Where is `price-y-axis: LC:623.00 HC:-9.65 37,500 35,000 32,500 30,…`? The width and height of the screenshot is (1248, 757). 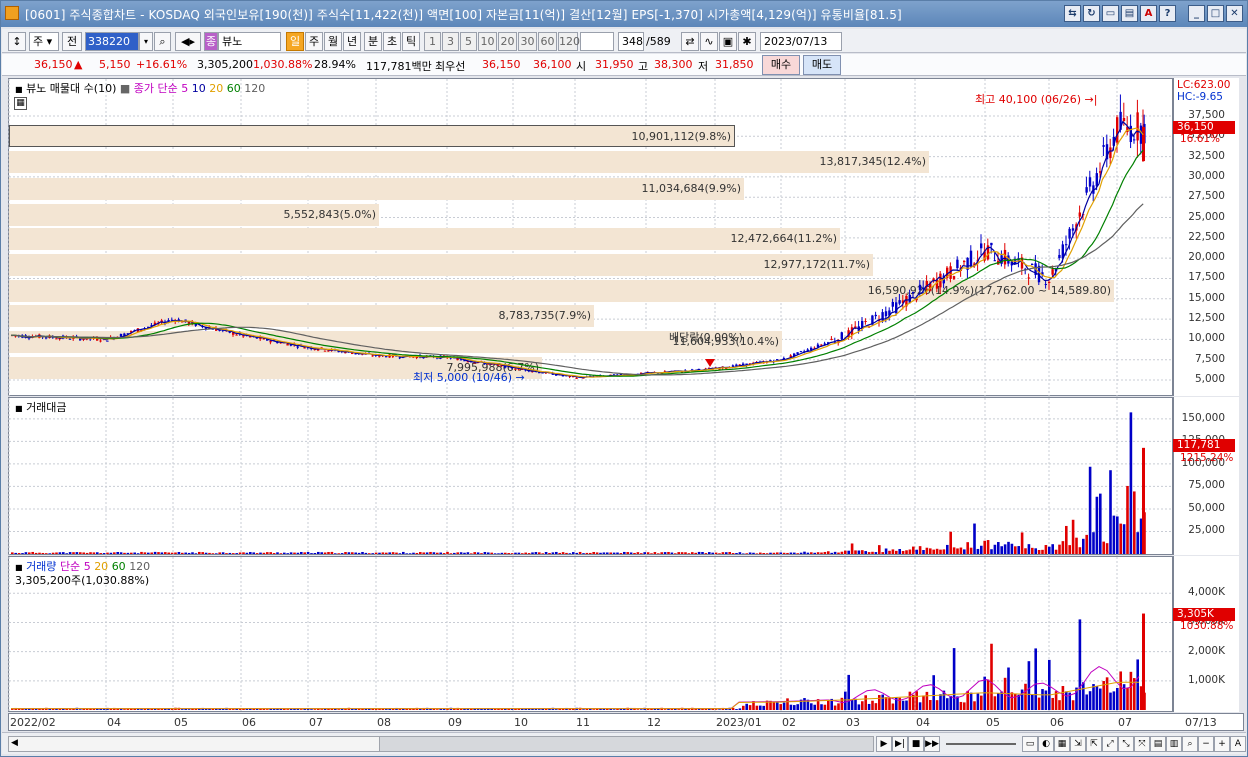 price-y-axis: LC:623.00 HC:-9.65 37,500 35,000 32,500 30,… is located at coordinates (1206, 237).